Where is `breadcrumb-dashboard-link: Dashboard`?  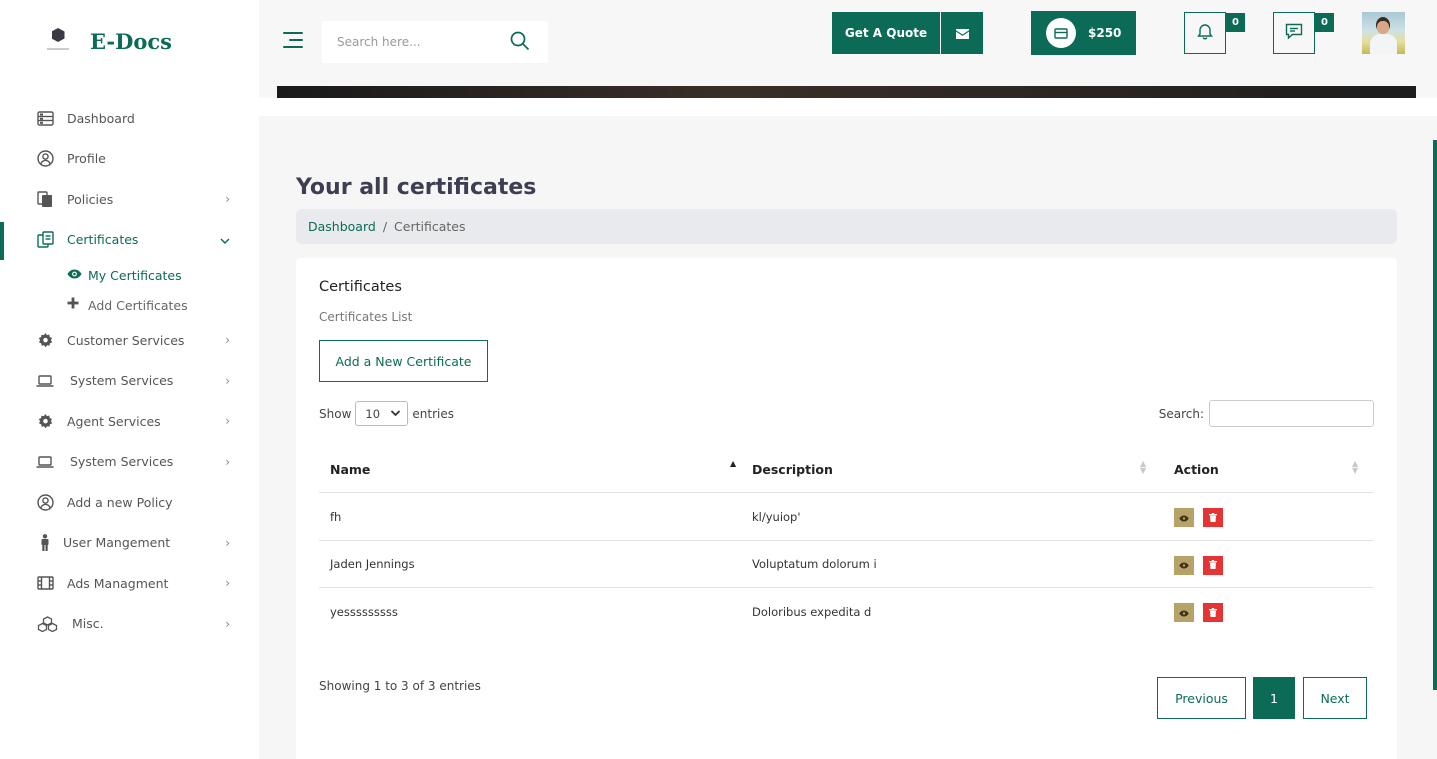 breadcrumb-dashboard-link: Dashboard is located at coordinates (342, 226).